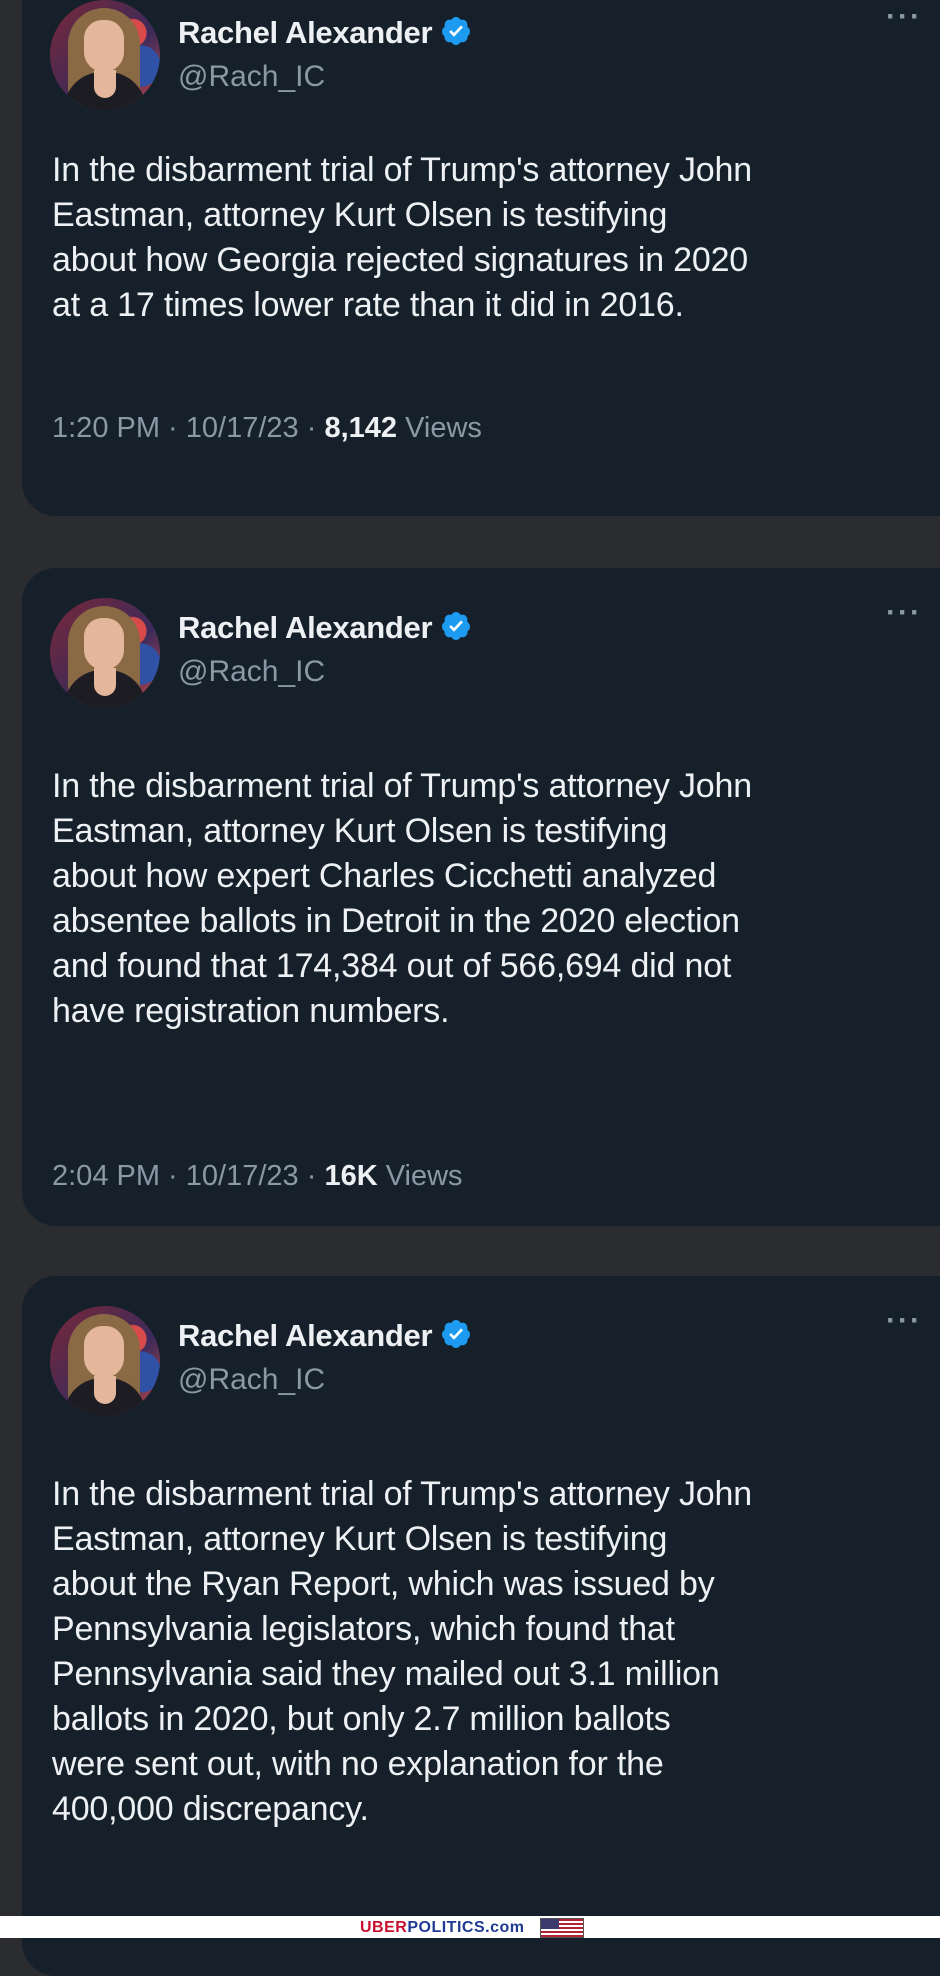  Describe the element at coordinates (550, 1924) in the screenshot. I see `flag-canton` at that location.